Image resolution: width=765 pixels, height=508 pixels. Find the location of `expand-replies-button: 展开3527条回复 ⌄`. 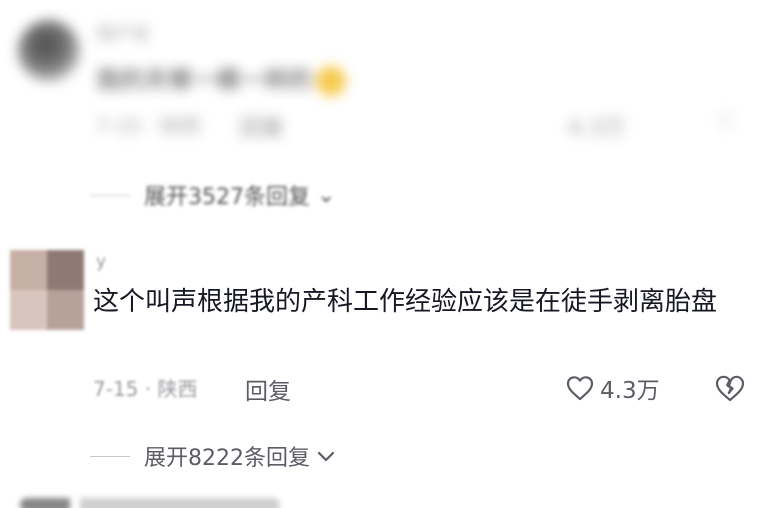

expand-replies-button: 展开3527条回复 ⌄ is located at coordinates (212, 195).